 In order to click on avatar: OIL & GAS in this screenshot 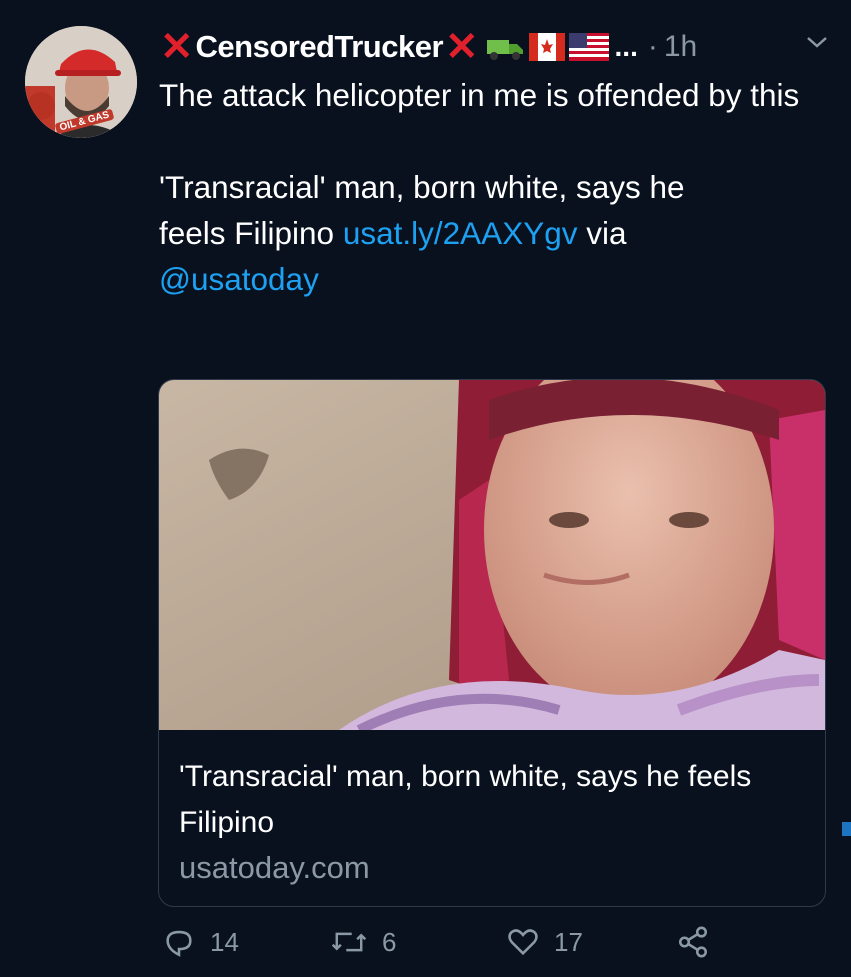, I will do `click(81, 82)`.